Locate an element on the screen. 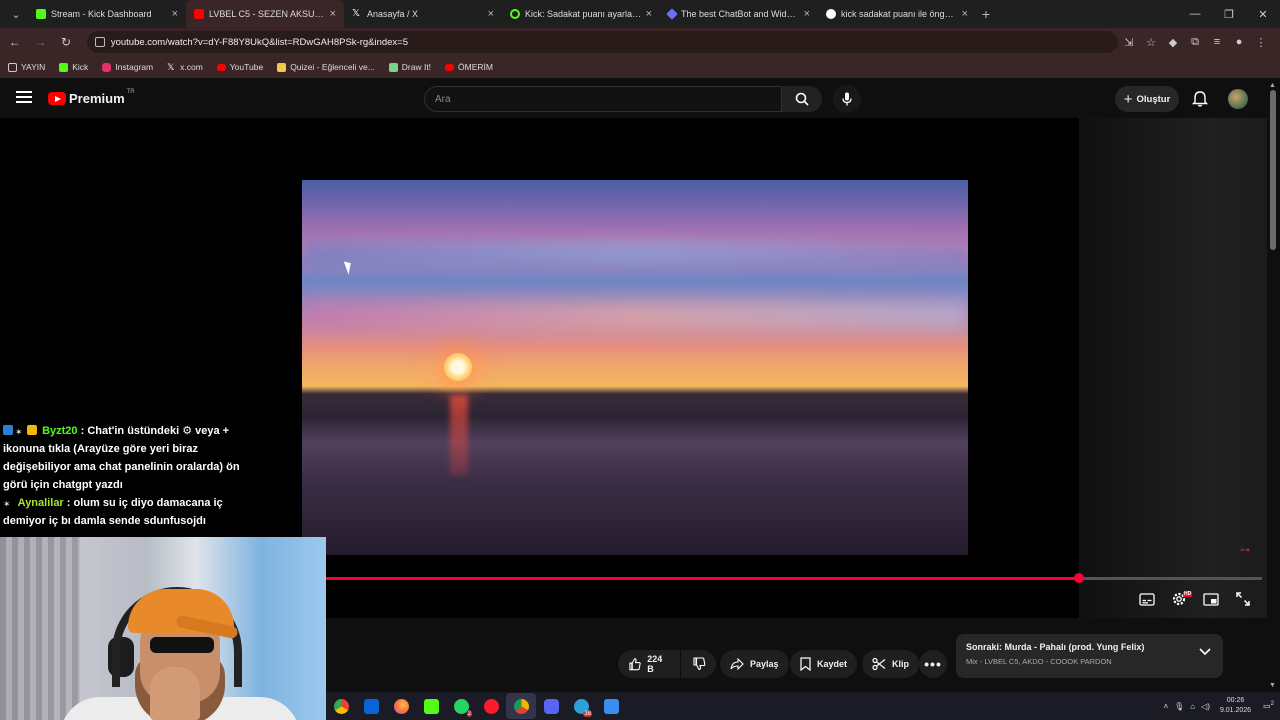 Image resolution: width=1280 pixels, height=720 pixels. more-horizontal-icon: ••• is located at coordinates (933, 664).